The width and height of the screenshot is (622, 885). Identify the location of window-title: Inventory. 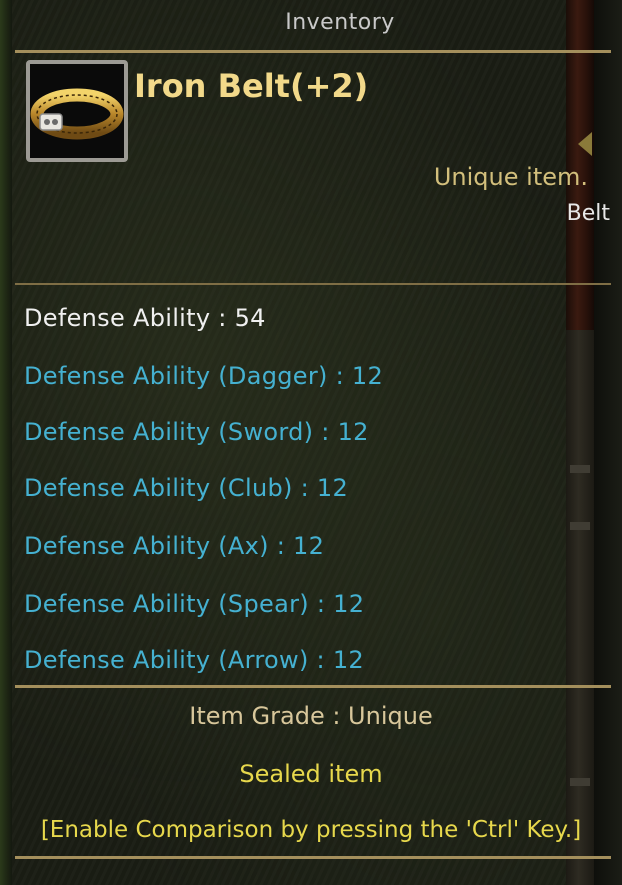
(340, 22).